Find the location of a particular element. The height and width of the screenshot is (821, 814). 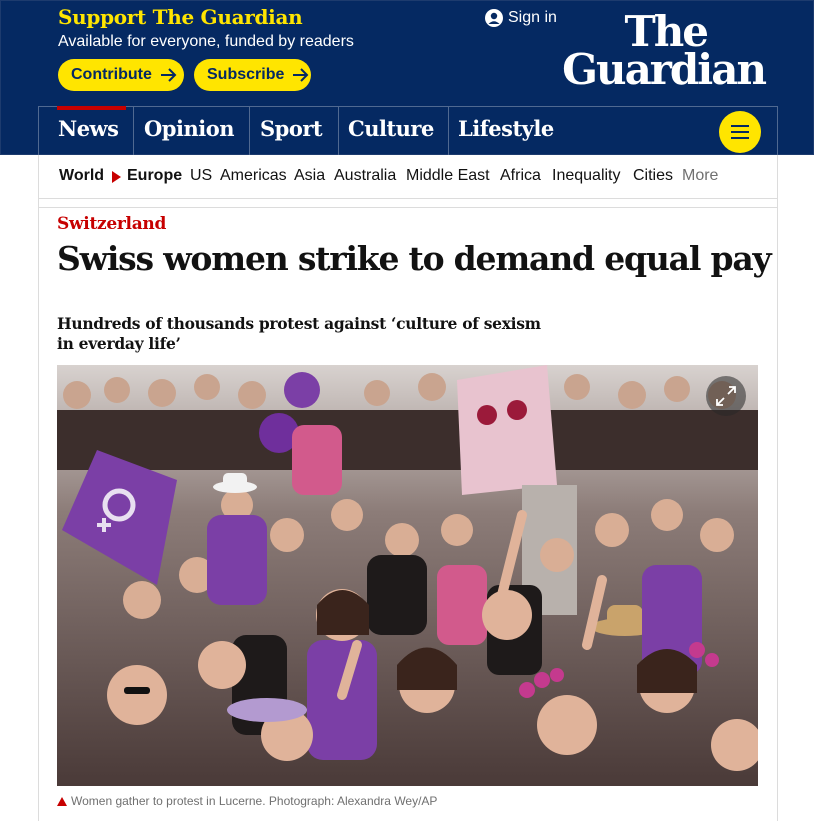

pillar-news: News is located at coordinates (92, 130).